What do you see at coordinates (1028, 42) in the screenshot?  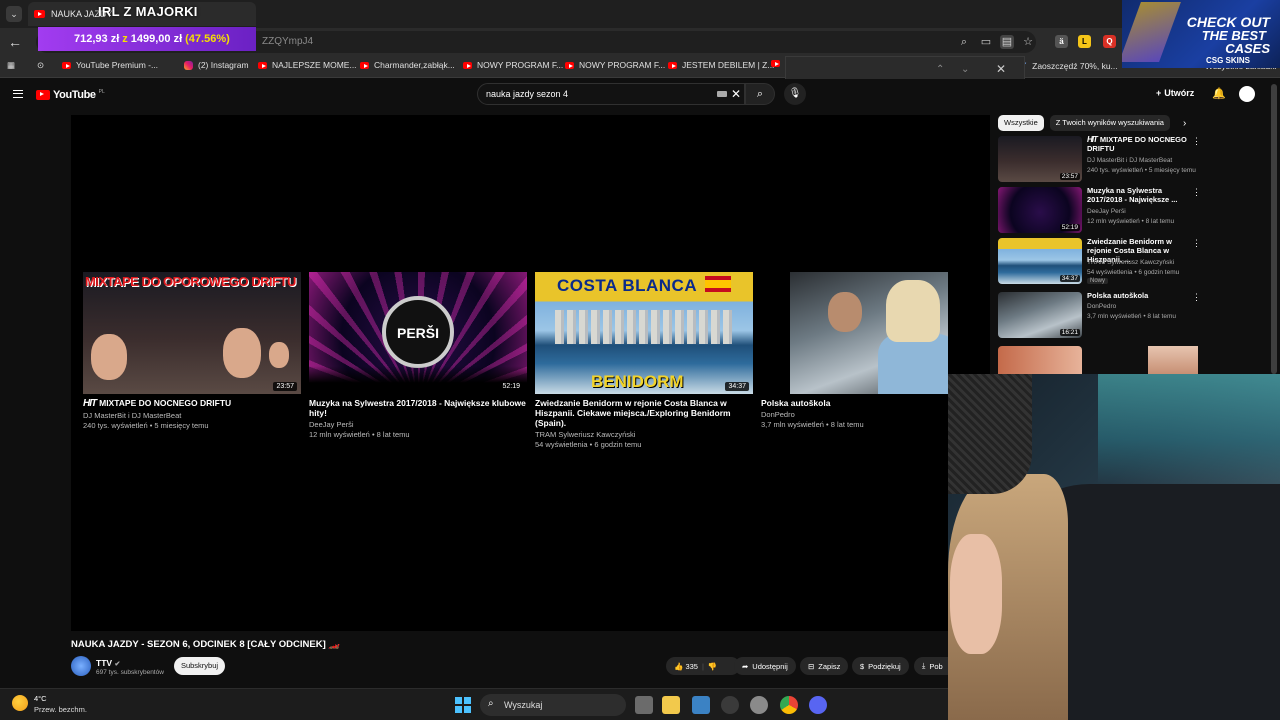 I see `bookmark-star-icon: ☆` at bounding box center [1028, 42].